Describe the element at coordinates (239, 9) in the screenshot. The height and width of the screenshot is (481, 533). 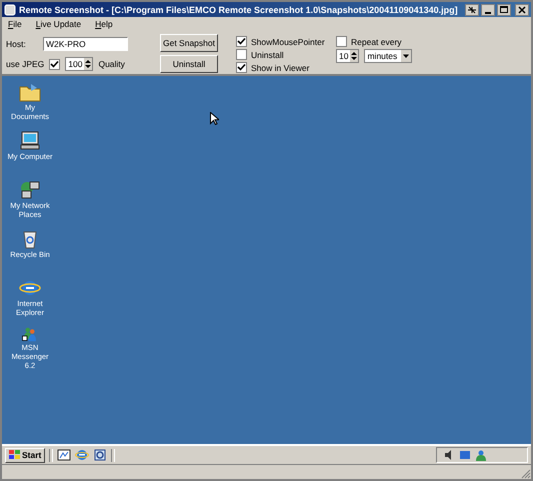
I see `window-title: Remote Screenshot - [C:\Program Files\EMCO Remote Screenshot 1.0\Snapshots\20041109041340.jpg]` at that location.